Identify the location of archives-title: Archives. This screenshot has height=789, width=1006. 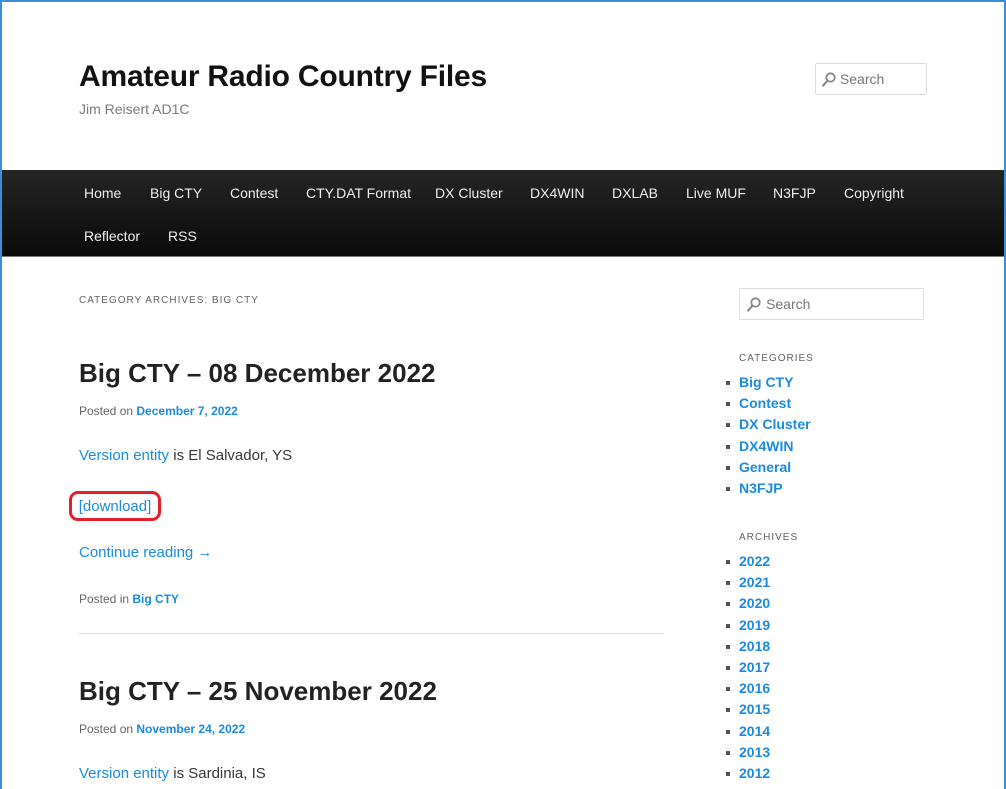
(769, 537).